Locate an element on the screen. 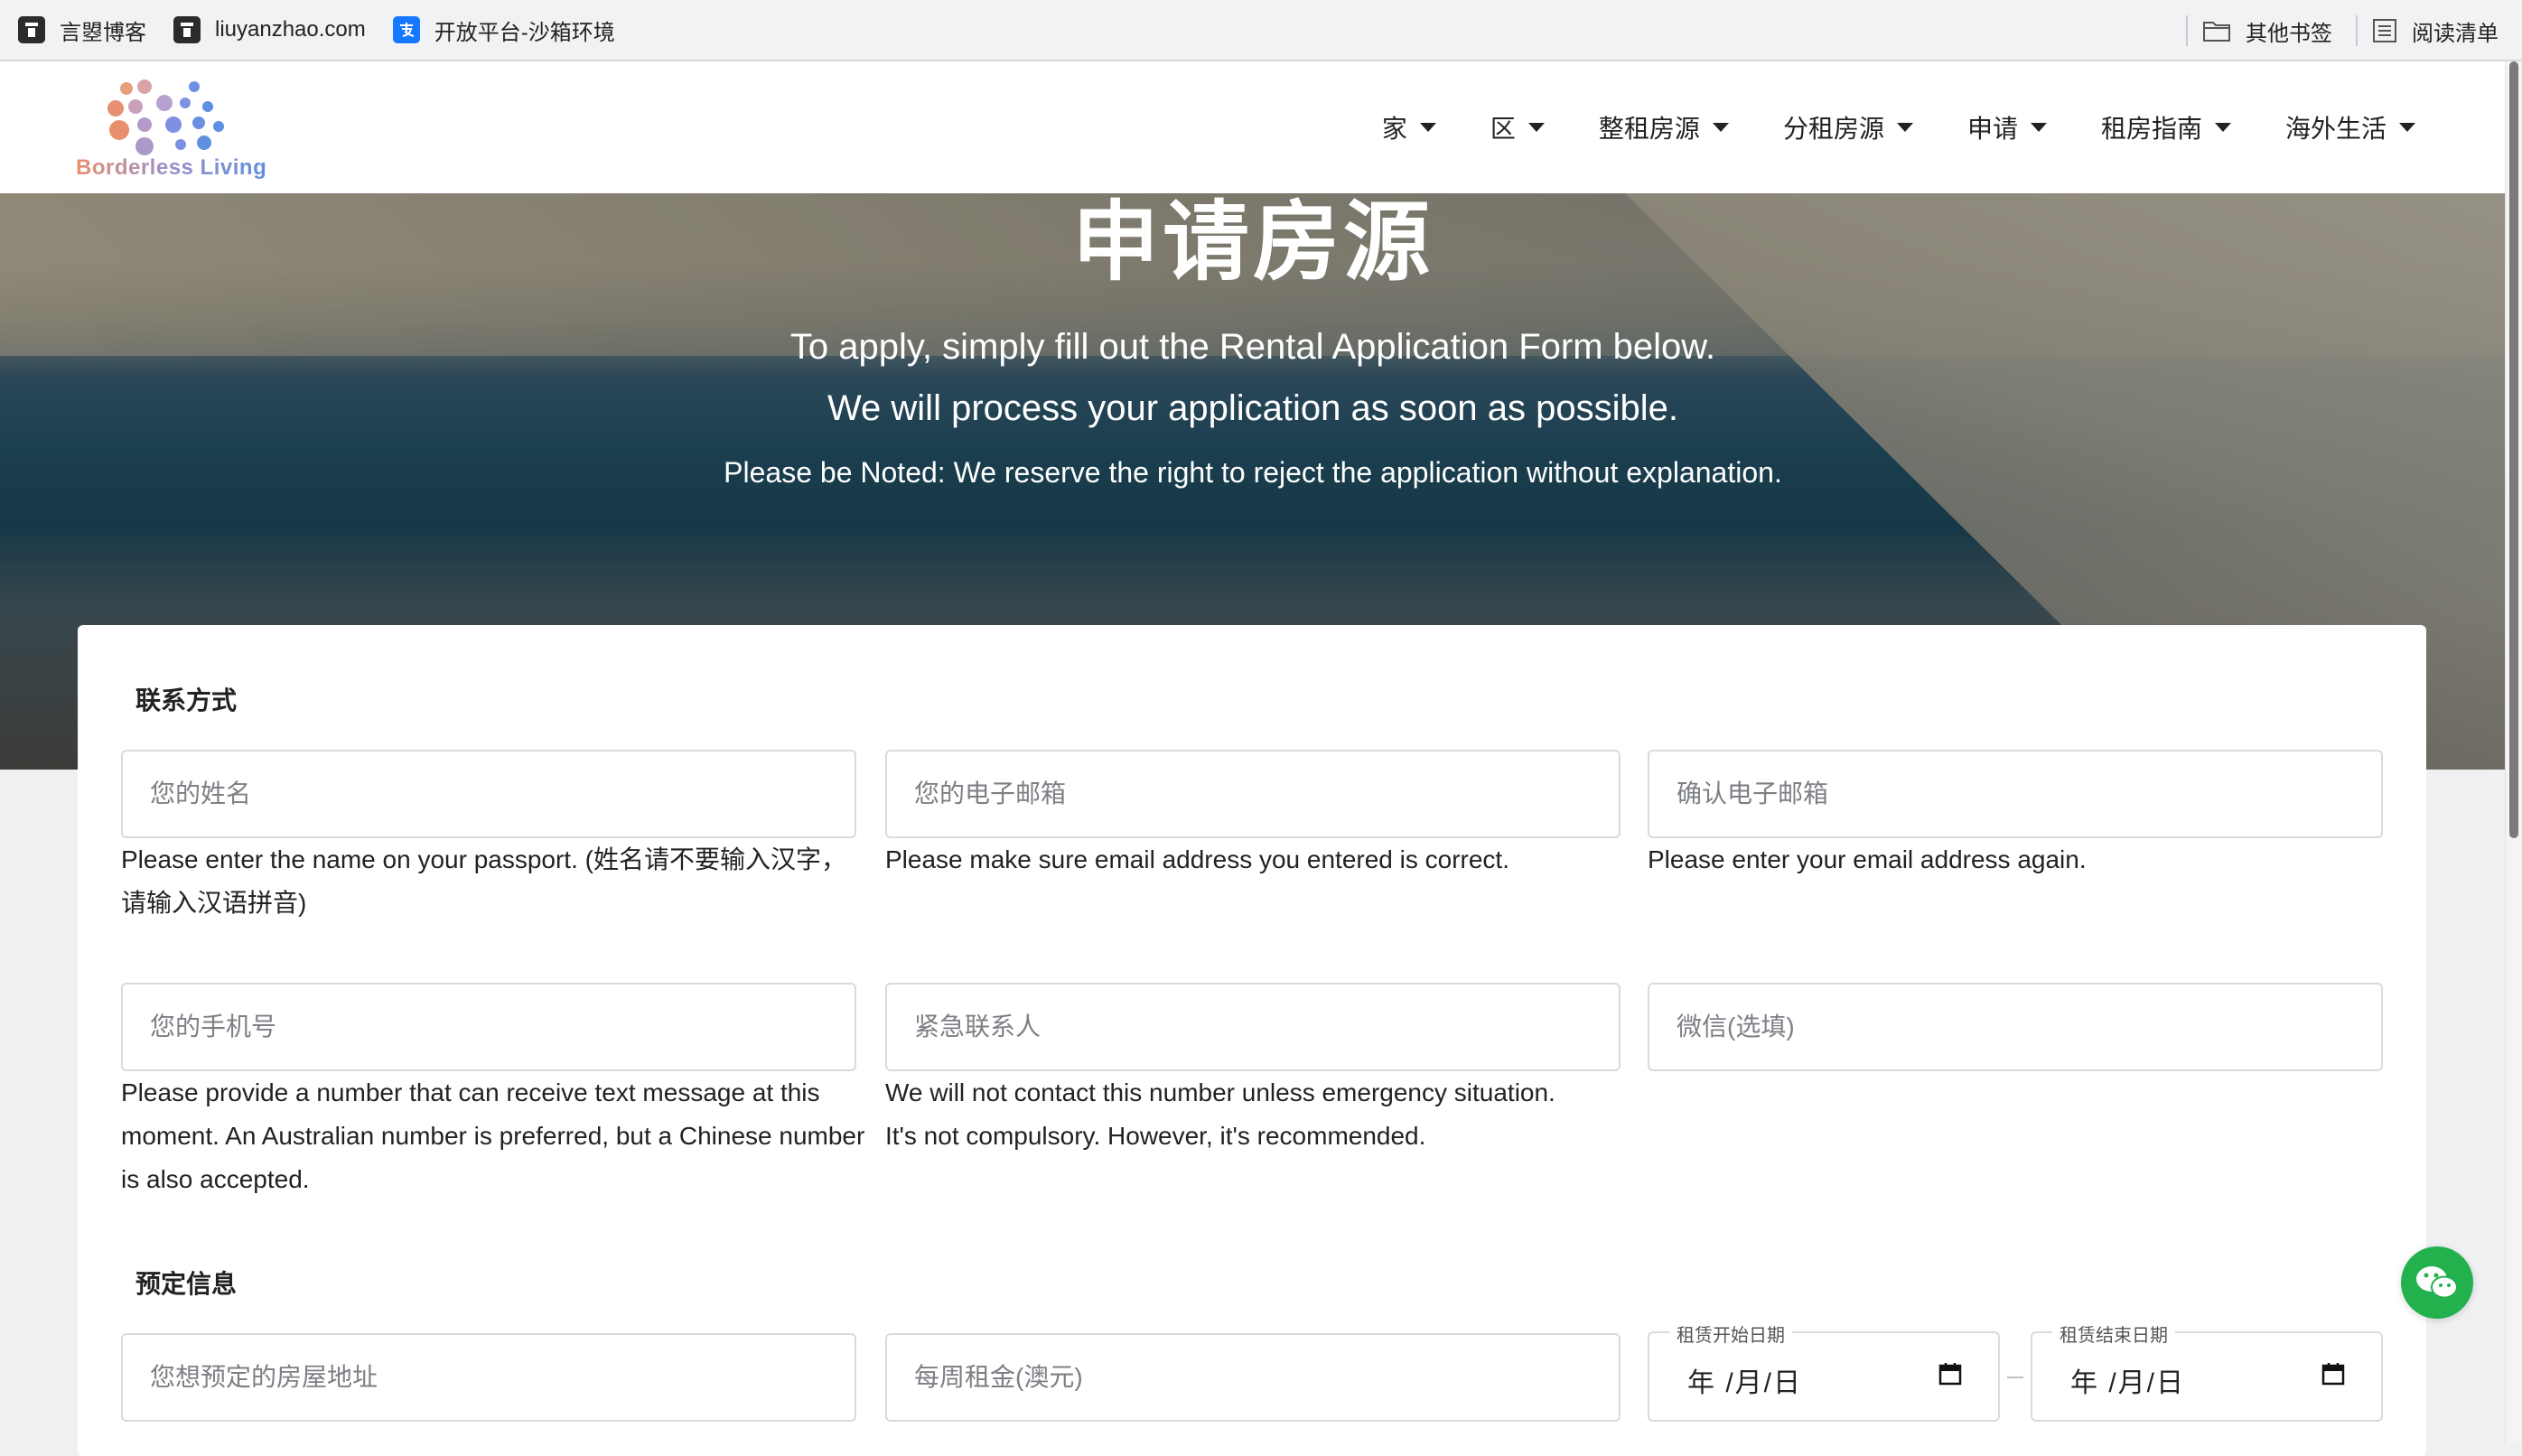 This screenshot has width=2522, height=1456. nav-rental-guide: 租房指南 is located at coordinates (2166, 127).